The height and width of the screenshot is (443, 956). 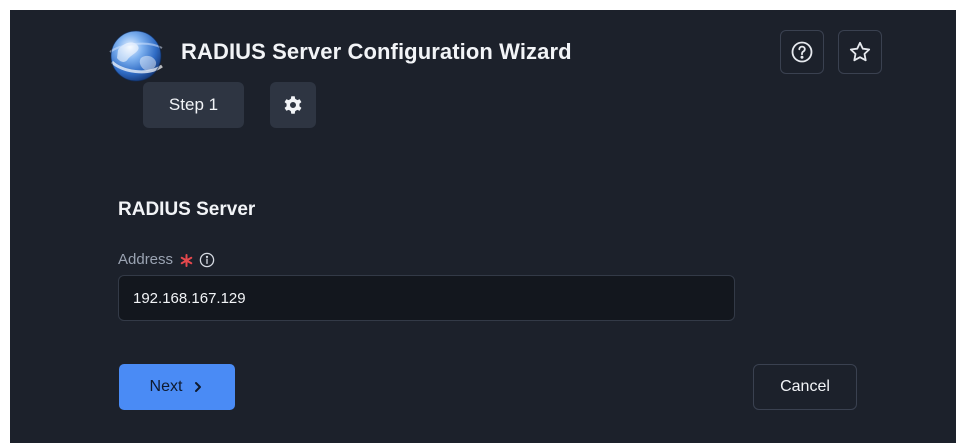 I want to click on address-label: Address, so click(x=166, y=260).